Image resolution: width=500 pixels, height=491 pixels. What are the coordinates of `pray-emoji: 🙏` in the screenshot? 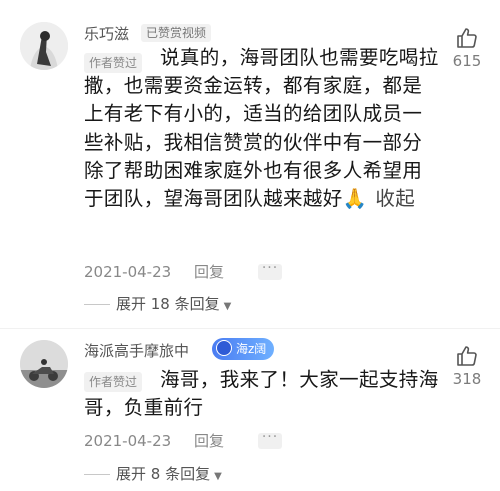 It's located at (355, 199).